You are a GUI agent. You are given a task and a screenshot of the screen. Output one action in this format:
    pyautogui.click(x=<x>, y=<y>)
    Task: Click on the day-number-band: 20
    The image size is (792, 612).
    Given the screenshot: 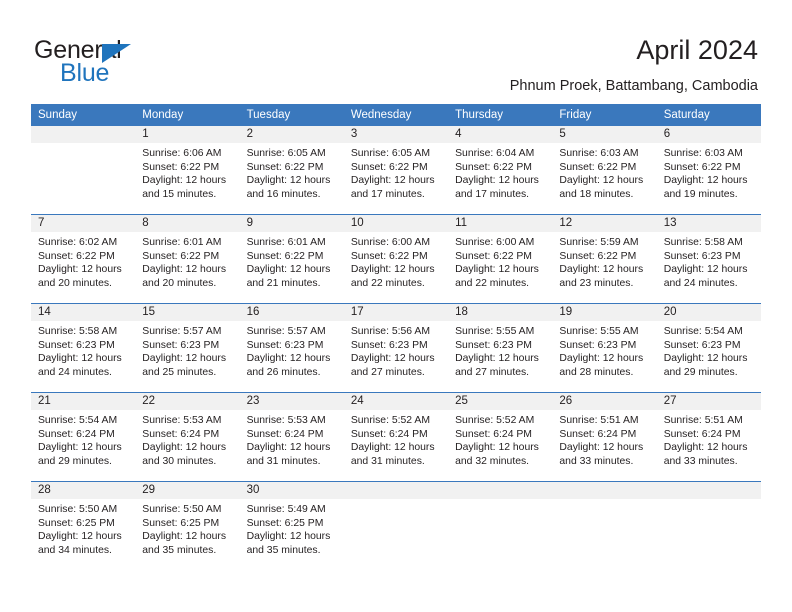 What is the action you would take?
    pyautogui.click(x=708, y=312)
    